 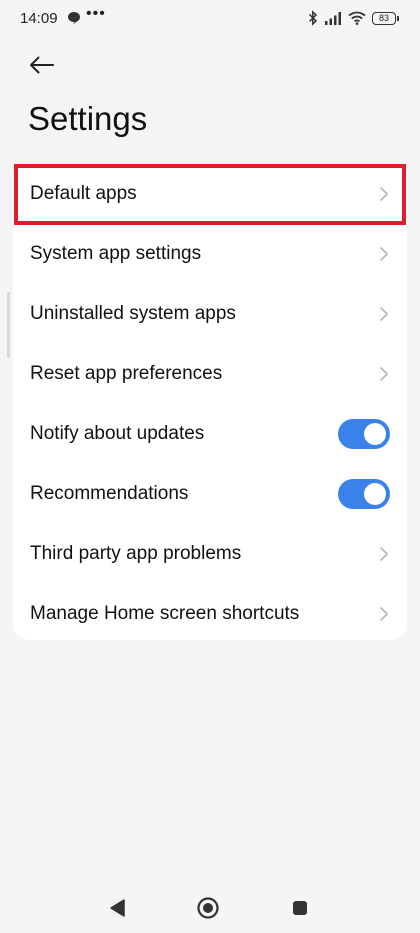 I want to click on settings-item-uninstalled-system-apps: Uninstalled system apps, so click(x=210, y=314).